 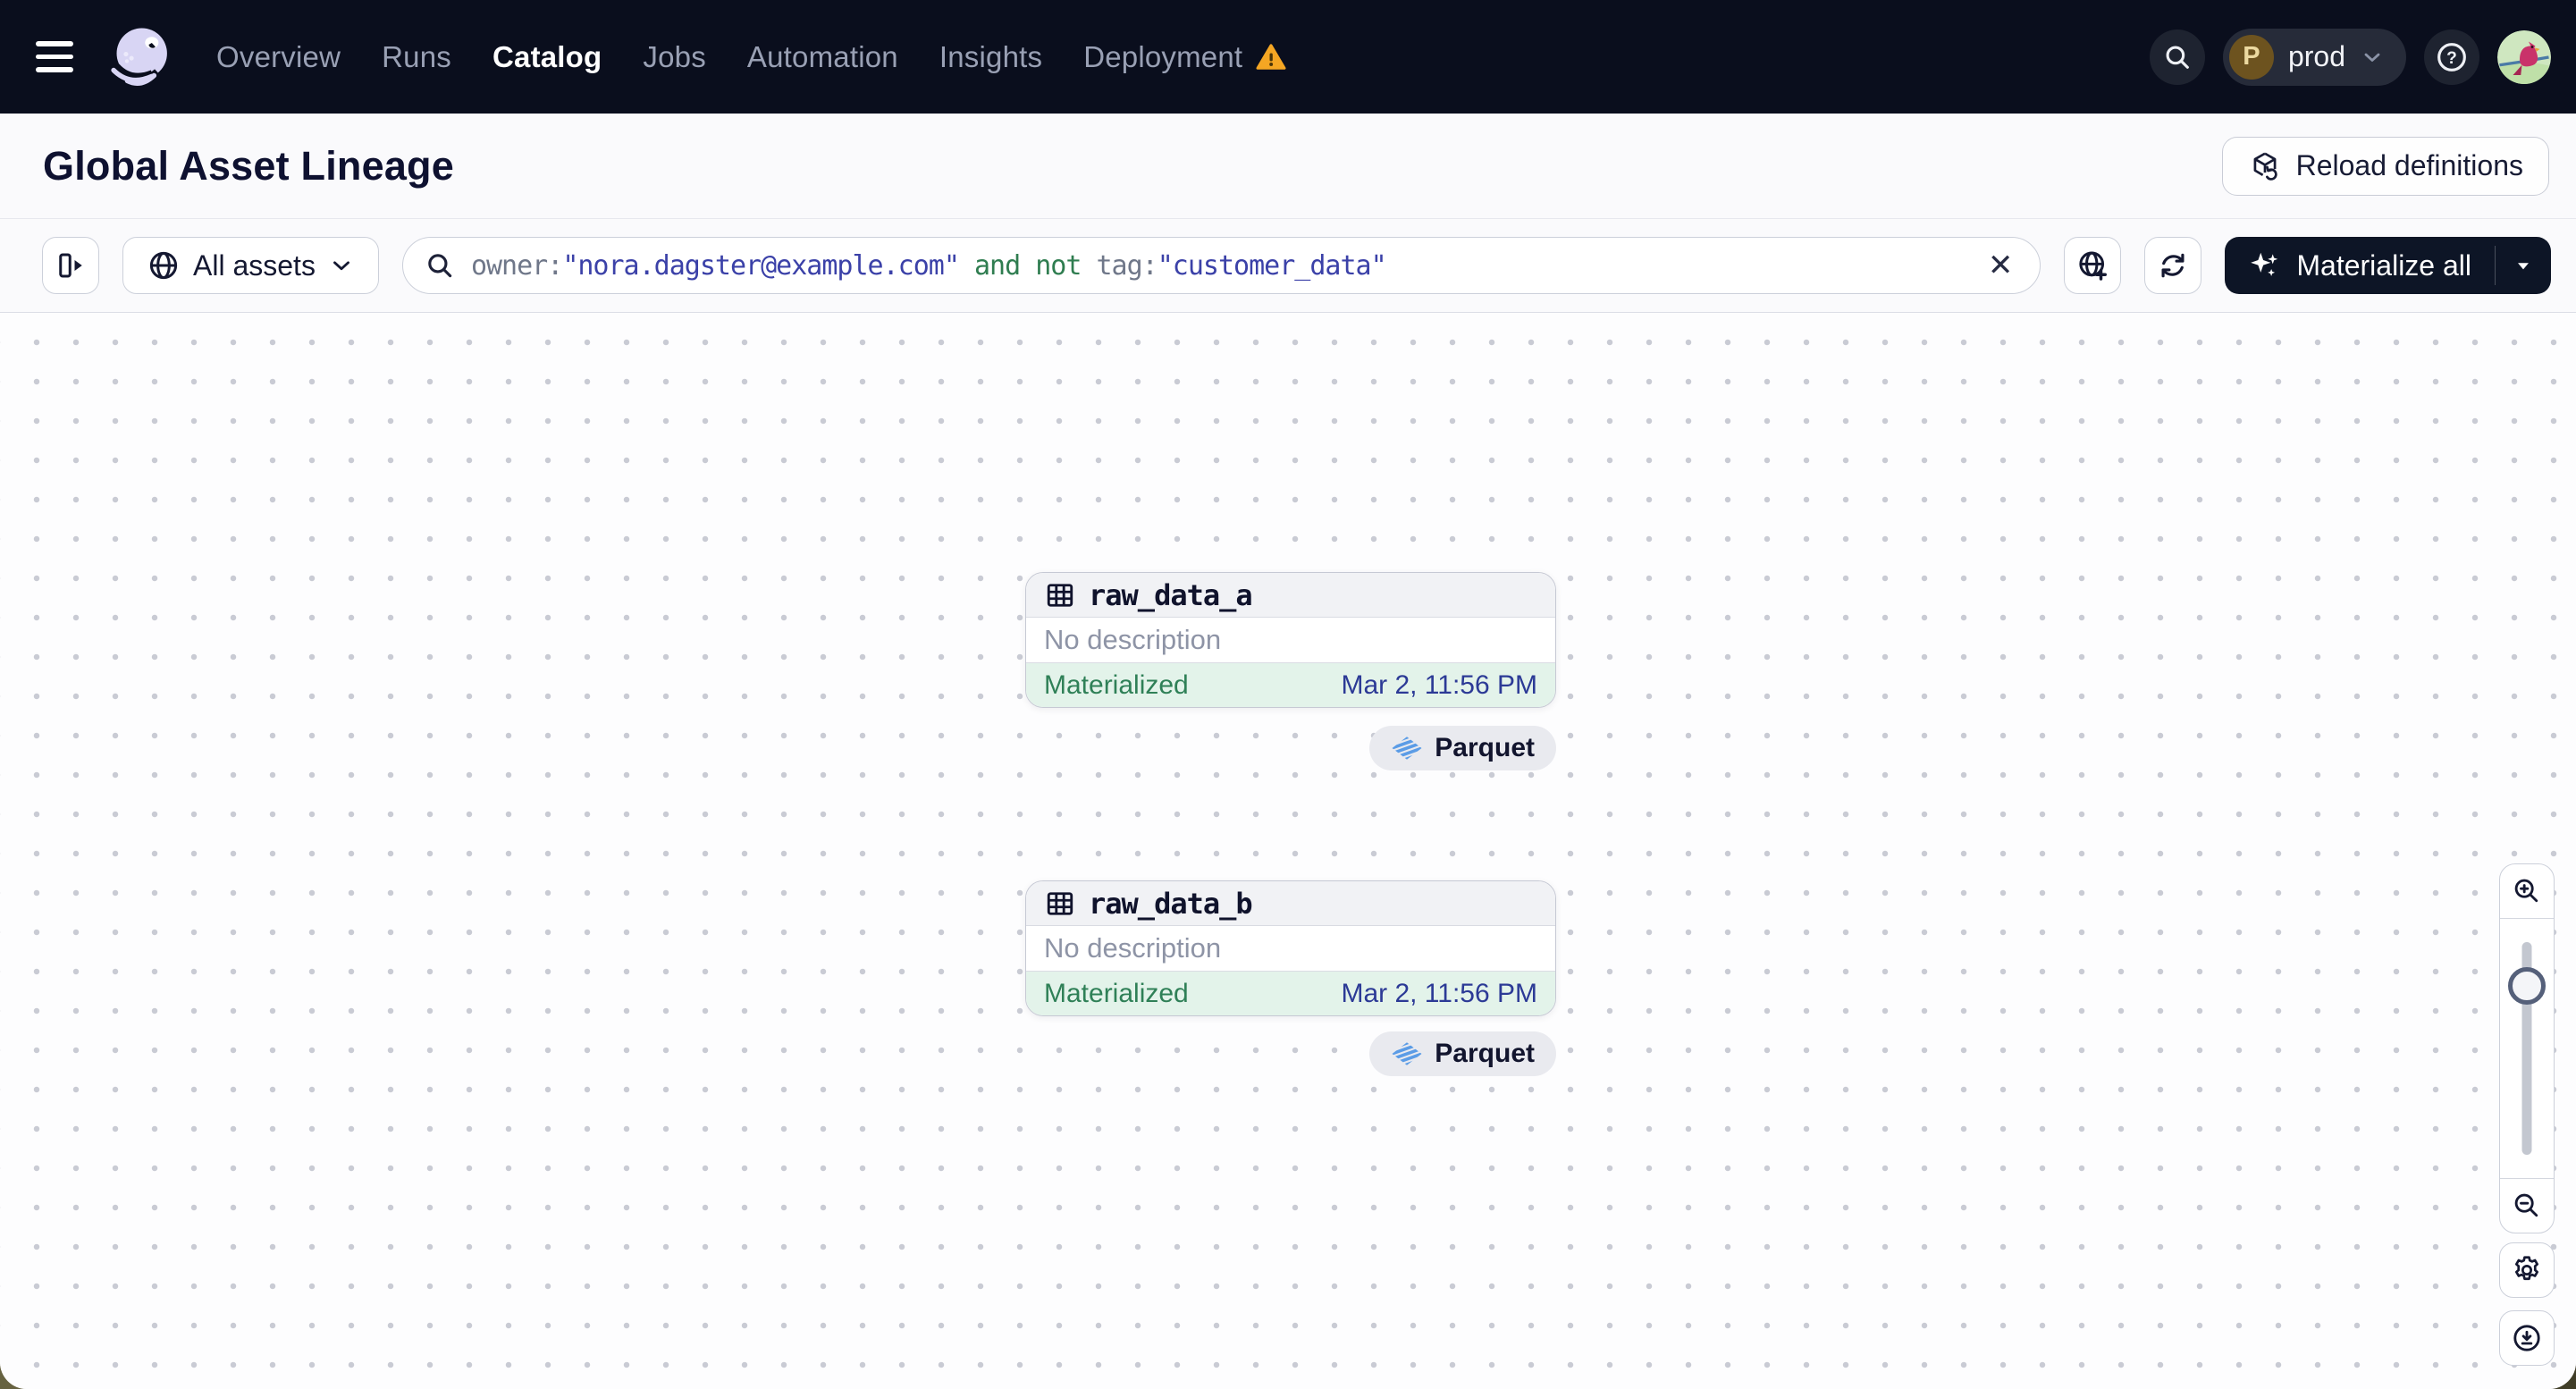 I want to click on materialize-split-button: Materialize all, so click(x=2388, y=265).